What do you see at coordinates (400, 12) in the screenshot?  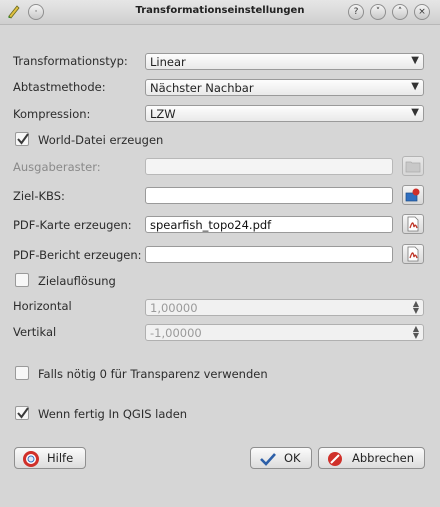 I see `maximize-button: ˄` at bounding box center [400, 12].